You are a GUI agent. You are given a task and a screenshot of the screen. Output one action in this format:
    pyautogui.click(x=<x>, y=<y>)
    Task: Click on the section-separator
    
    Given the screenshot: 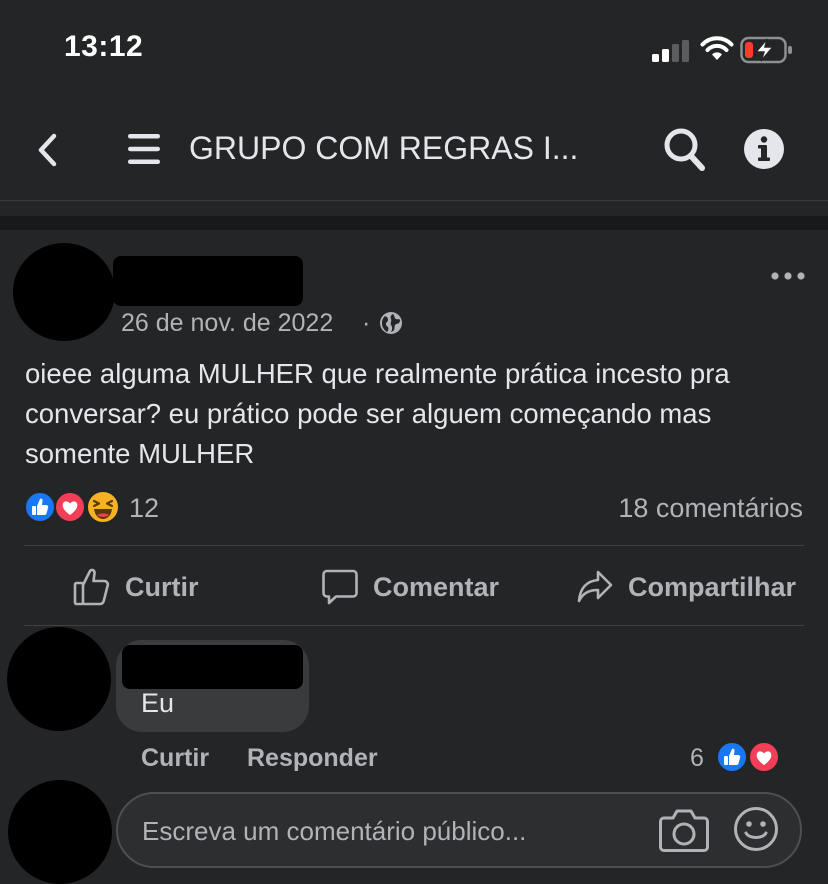 What is the action you would take?
    pyautogui.click(x=414, y=223)
    